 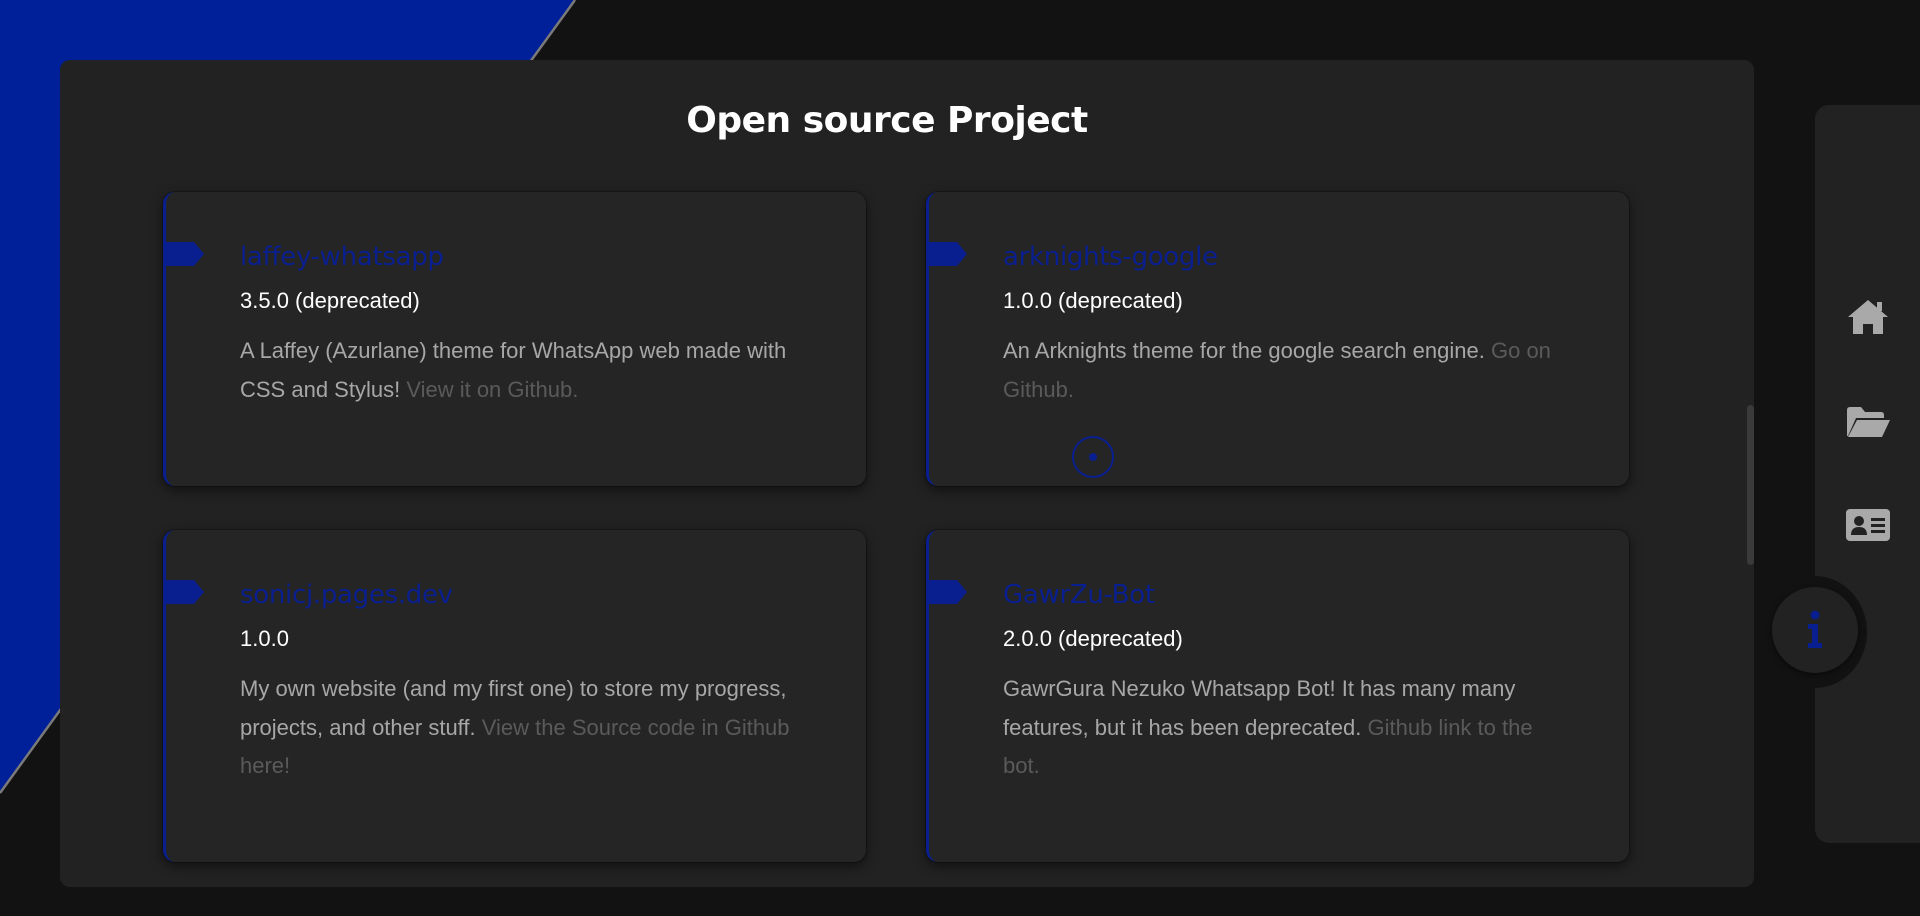 What do you see at coordinates (1093, 638) in the screenshot?
I see `project-version: 2.0.0 (deprecated)` at bounding box center [1093, 638].